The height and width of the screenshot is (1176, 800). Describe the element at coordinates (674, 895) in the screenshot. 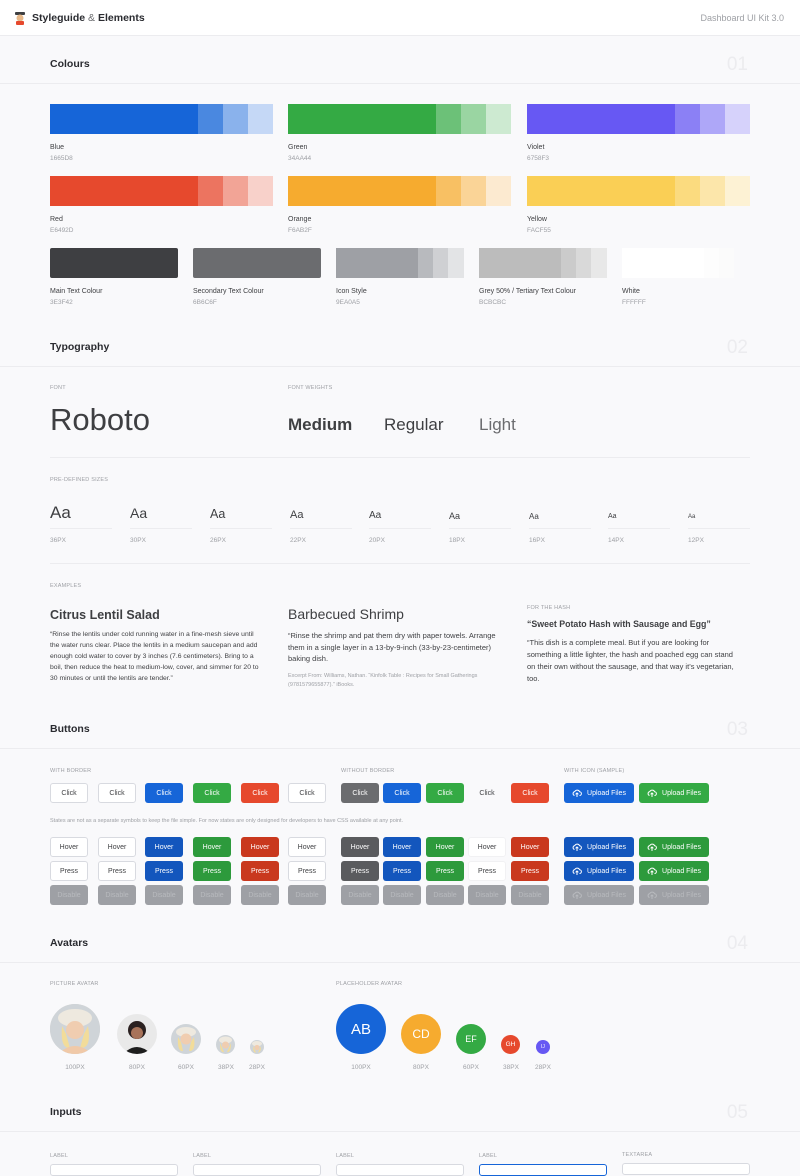

I see `upload-files-button-disabled: Upload Files` at that location.